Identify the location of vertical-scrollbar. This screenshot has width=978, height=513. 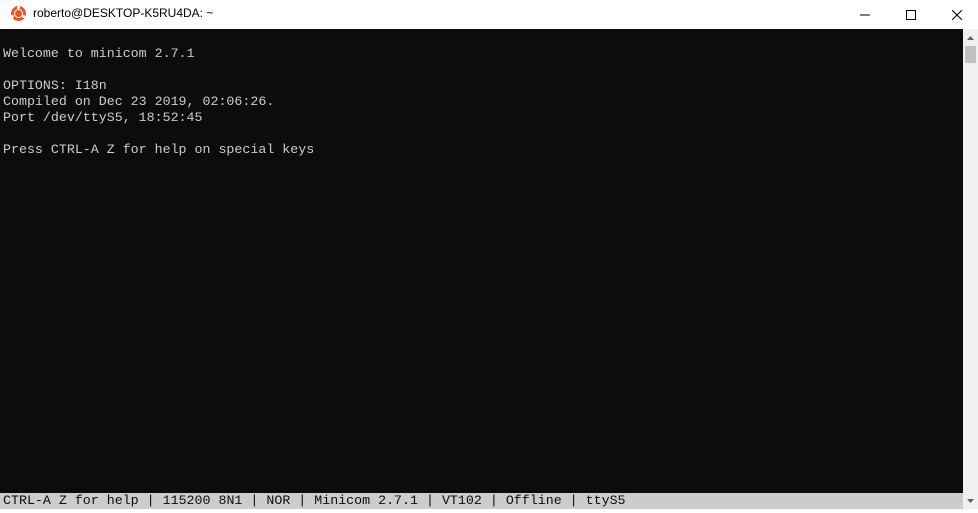
(970, 269).